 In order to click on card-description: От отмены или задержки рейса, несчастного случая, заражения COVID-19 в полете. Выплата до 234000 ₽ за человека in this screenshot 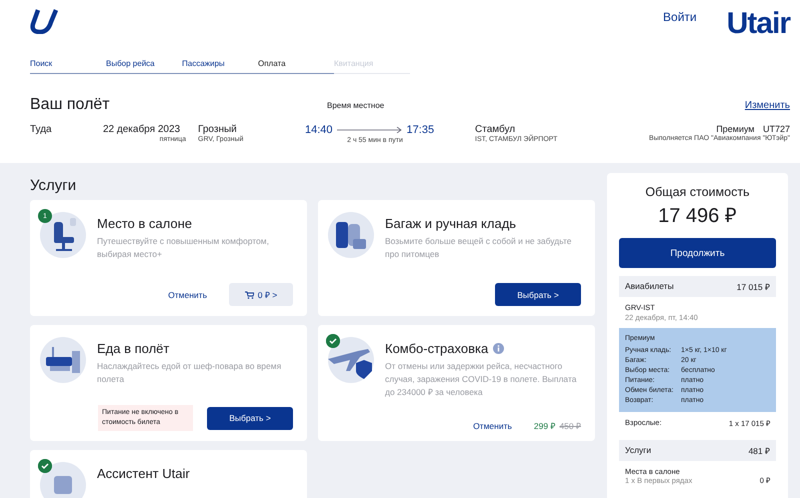, I will do `click(481, 379)`.